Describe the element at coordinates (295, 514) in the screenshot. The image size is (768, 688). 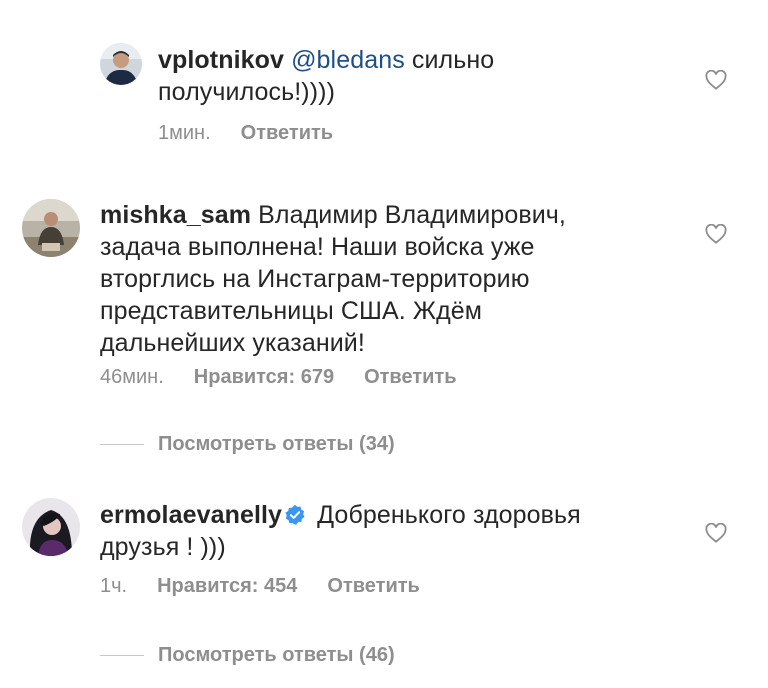
I see `verified-badge-icon` at that location.